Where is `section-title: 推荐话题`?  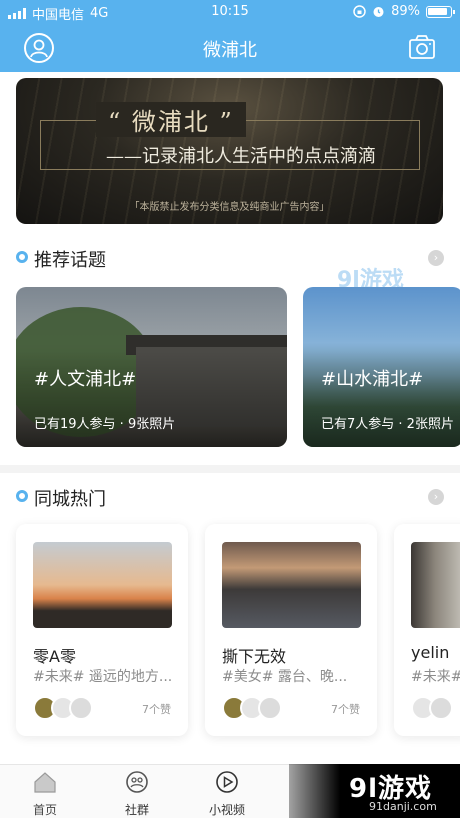 section-title: 推荐话题 is located at coordinates (70, 260).